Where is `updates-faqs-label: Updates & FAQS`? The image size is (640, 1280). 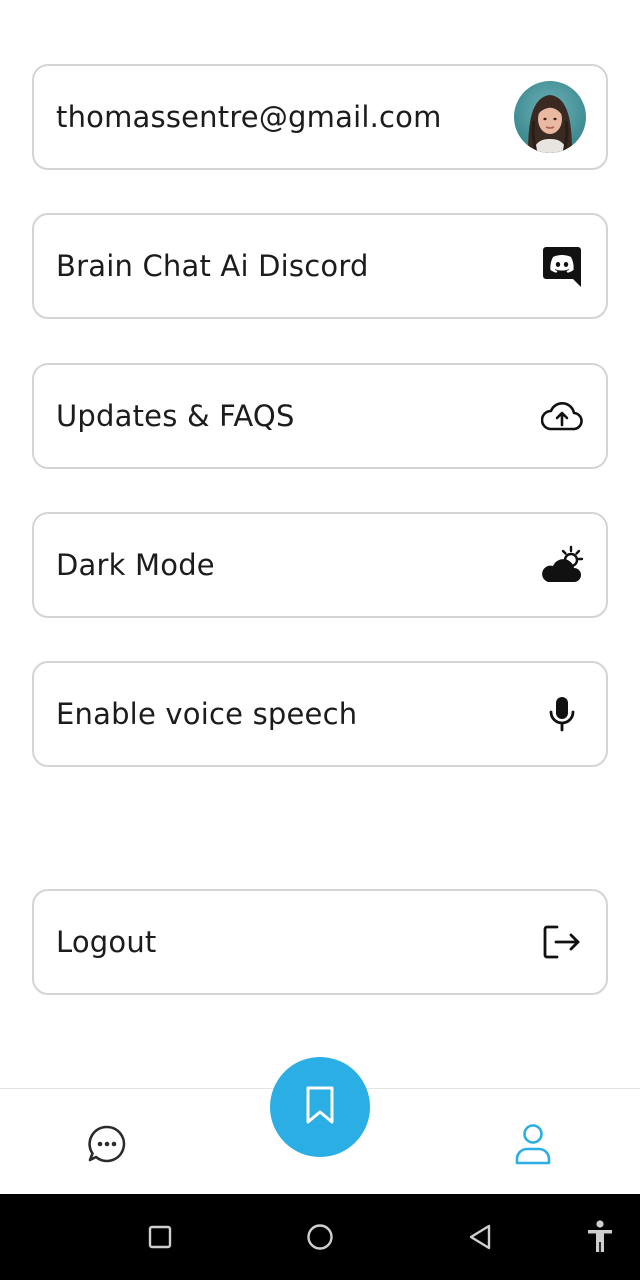
updates-faqs-label: Updates & FAQS is located at coordinates (175, 416).